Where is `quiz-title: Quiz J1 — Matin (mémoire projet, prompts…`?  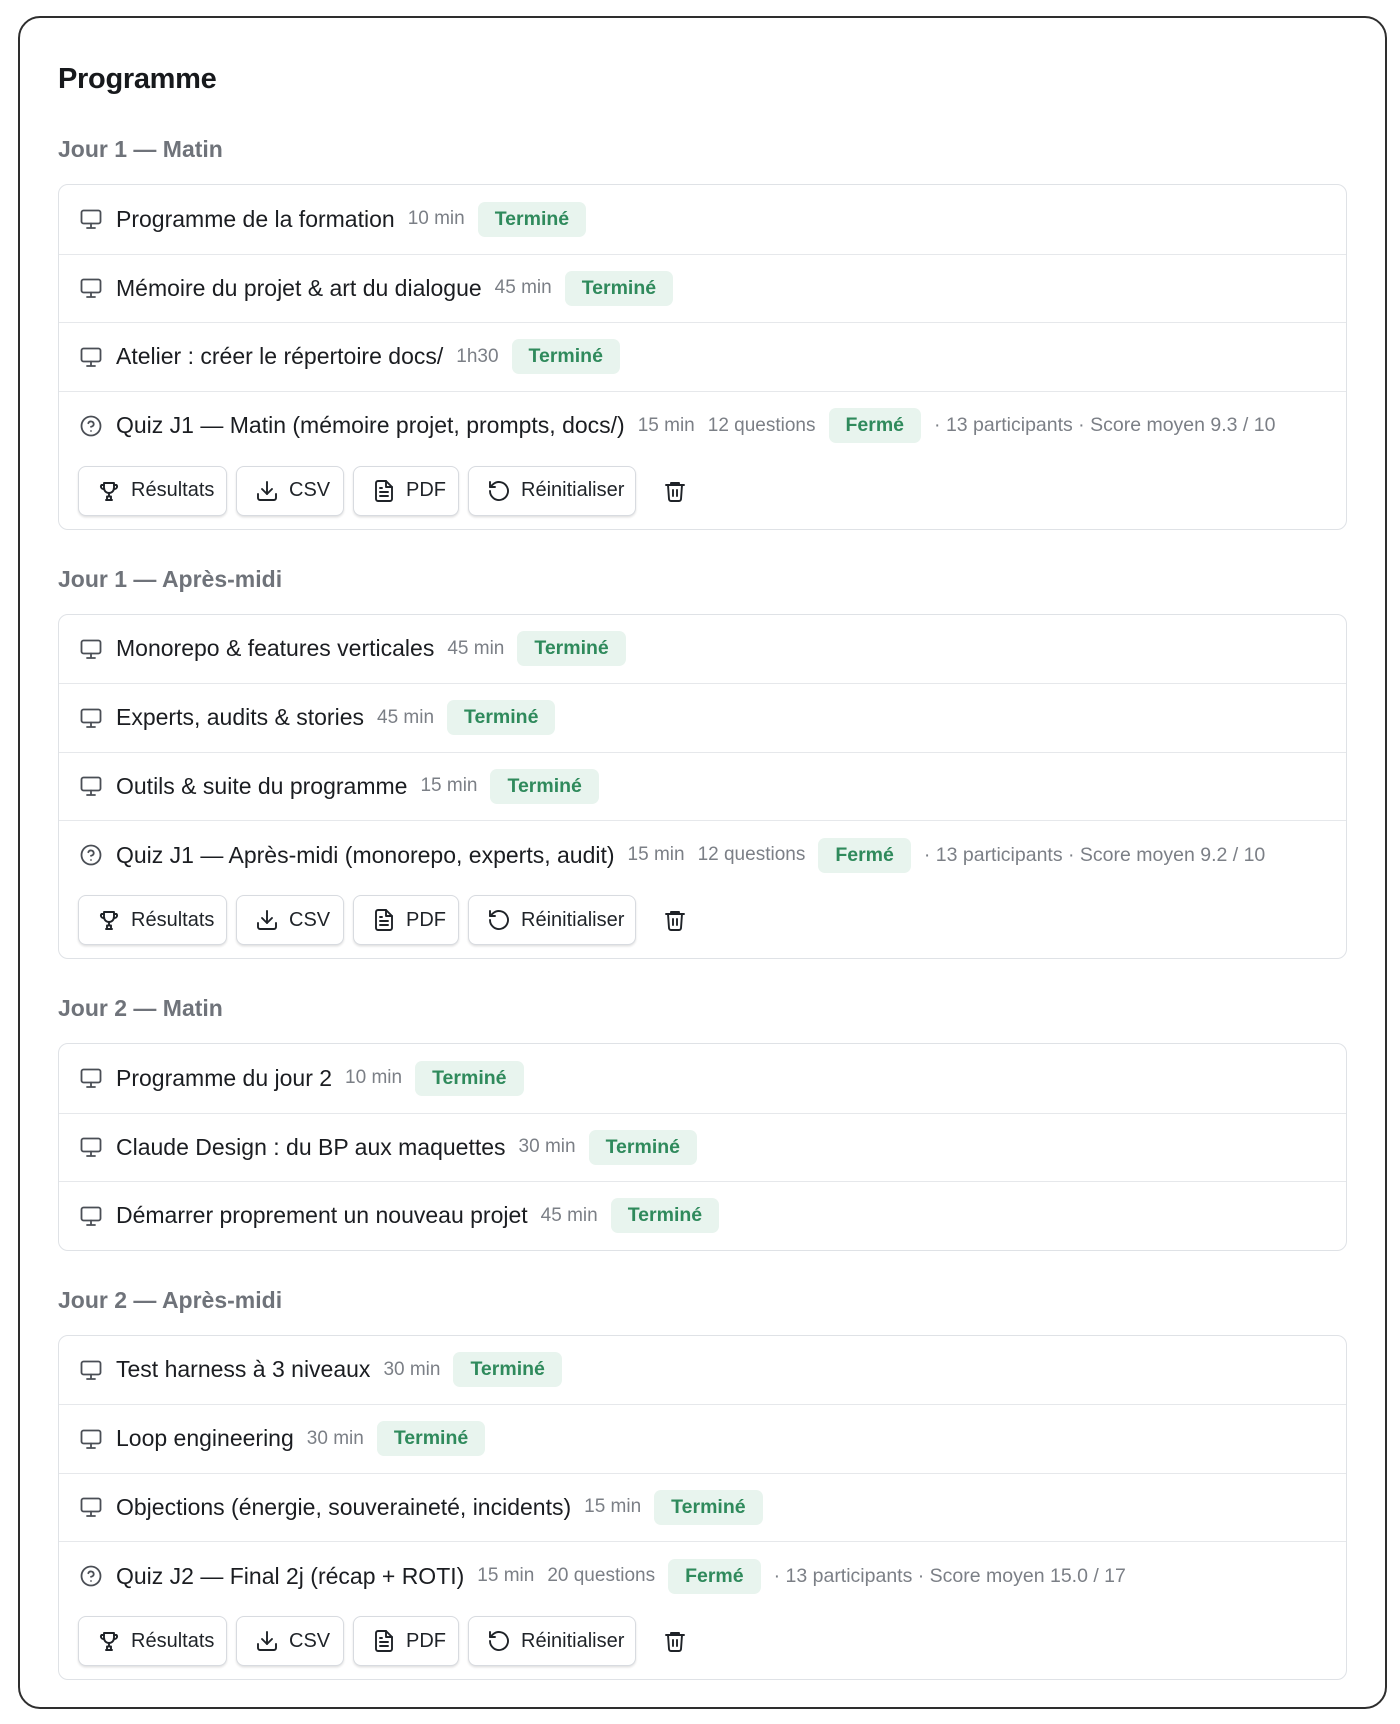 quiz-title: Quiz J1 — Matin (mémoire projet, prompts… is located at coordinates (370, 425).